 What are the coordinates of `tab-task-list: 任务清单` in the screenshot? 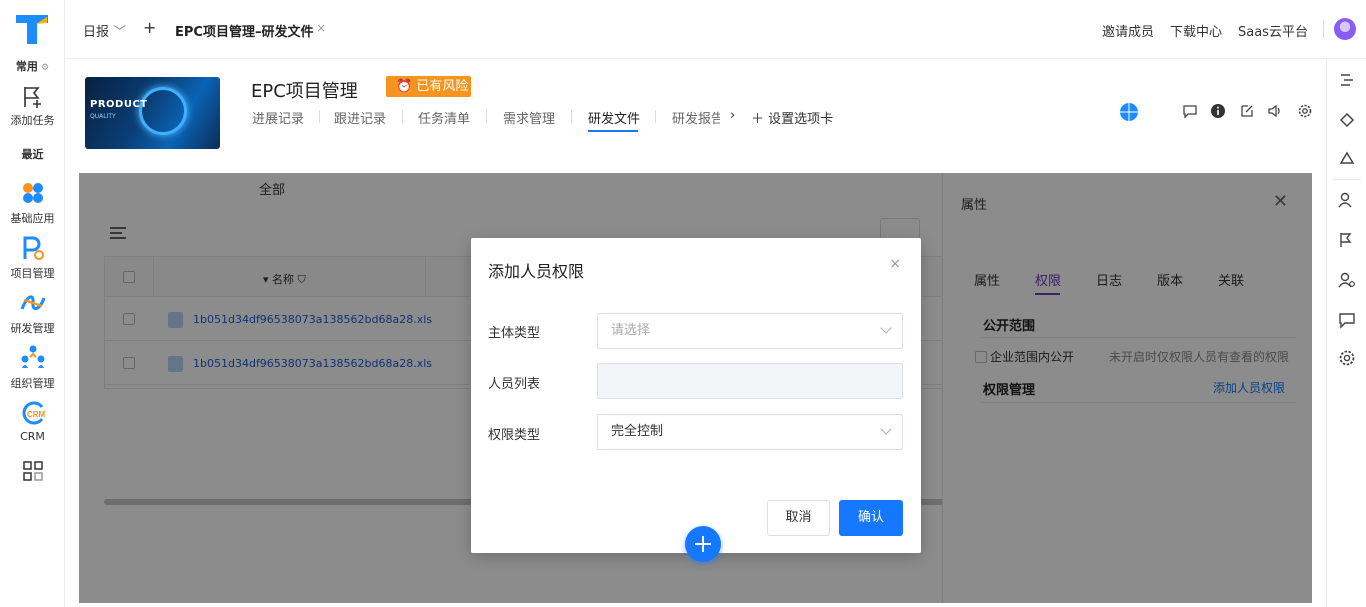 It's located at (444, 117).